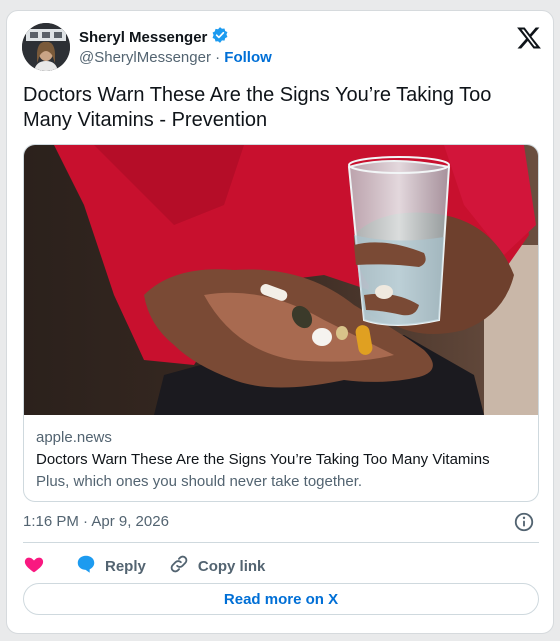 The image size is (560, 641). I want to click on author-name-row: Sheryl Messenger, so click(154, 37).